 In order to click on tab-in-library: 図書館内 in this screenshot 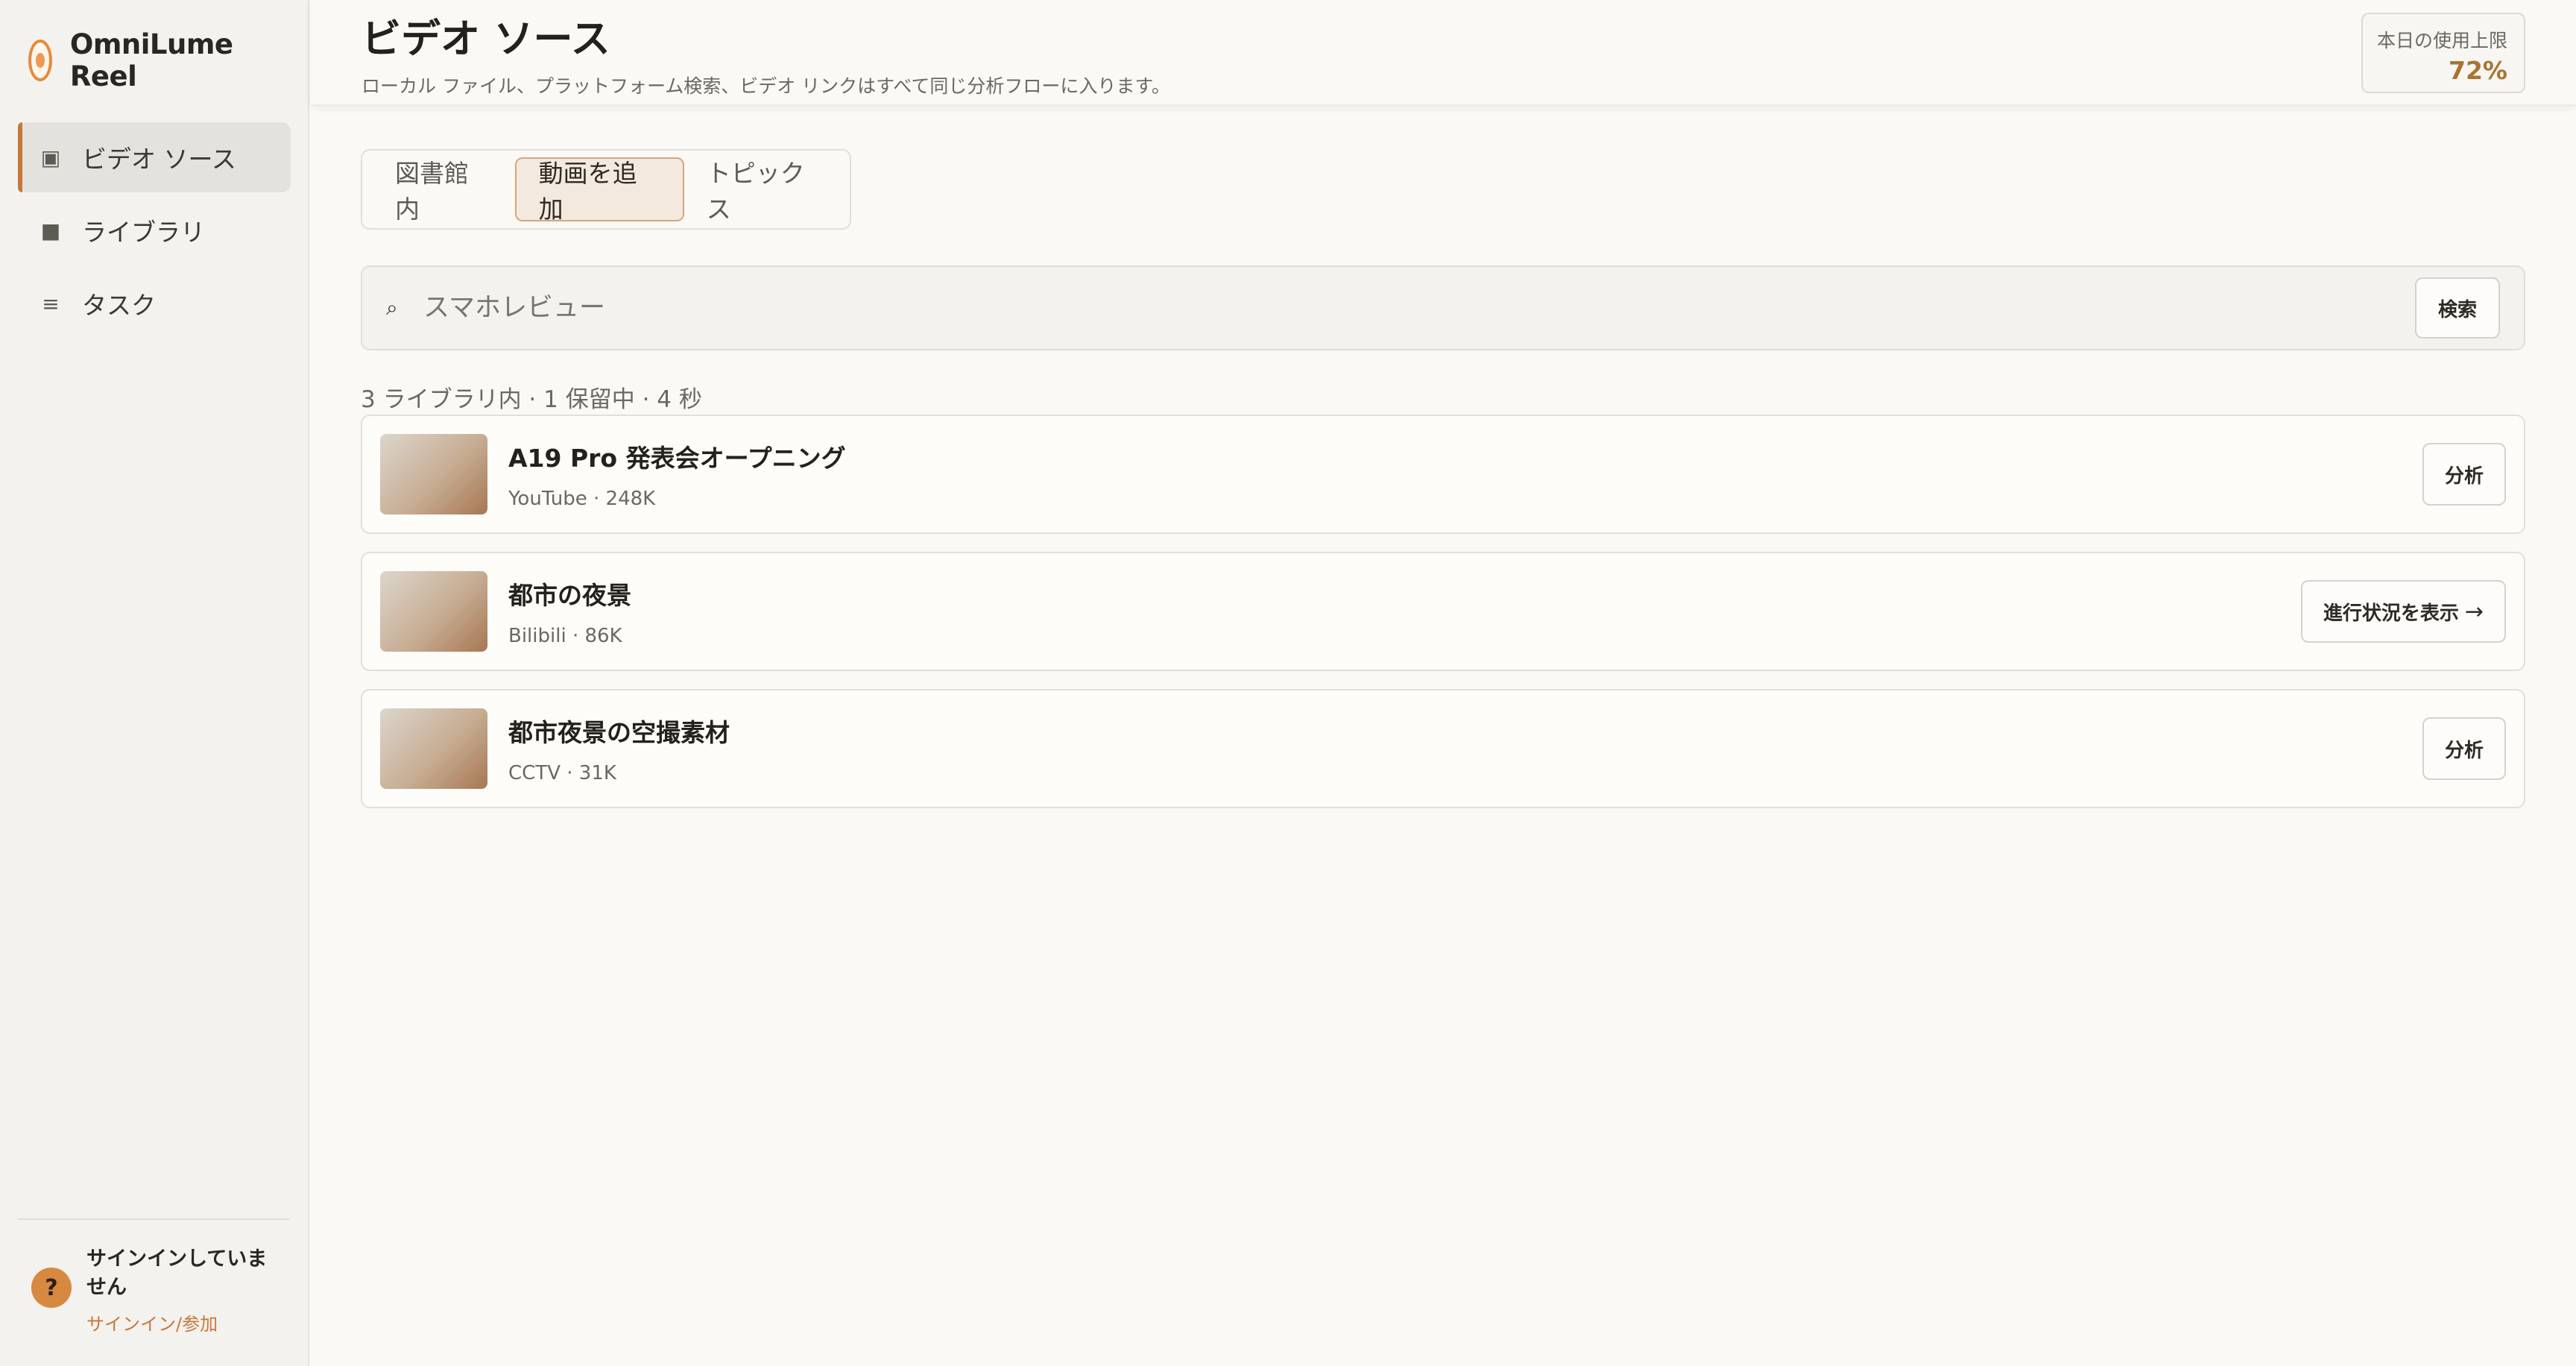, I will do `click(444, 190)`.